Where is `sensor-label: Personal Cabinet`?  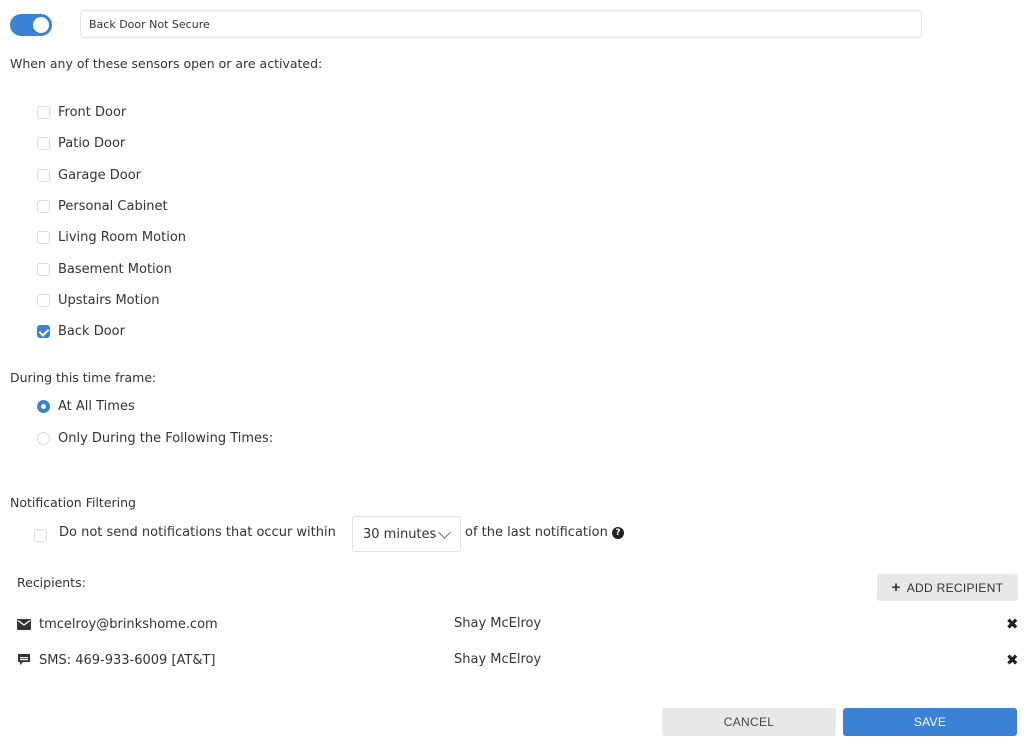 sensor-label: Personal Cabinet is located at coordinates (113, 206).